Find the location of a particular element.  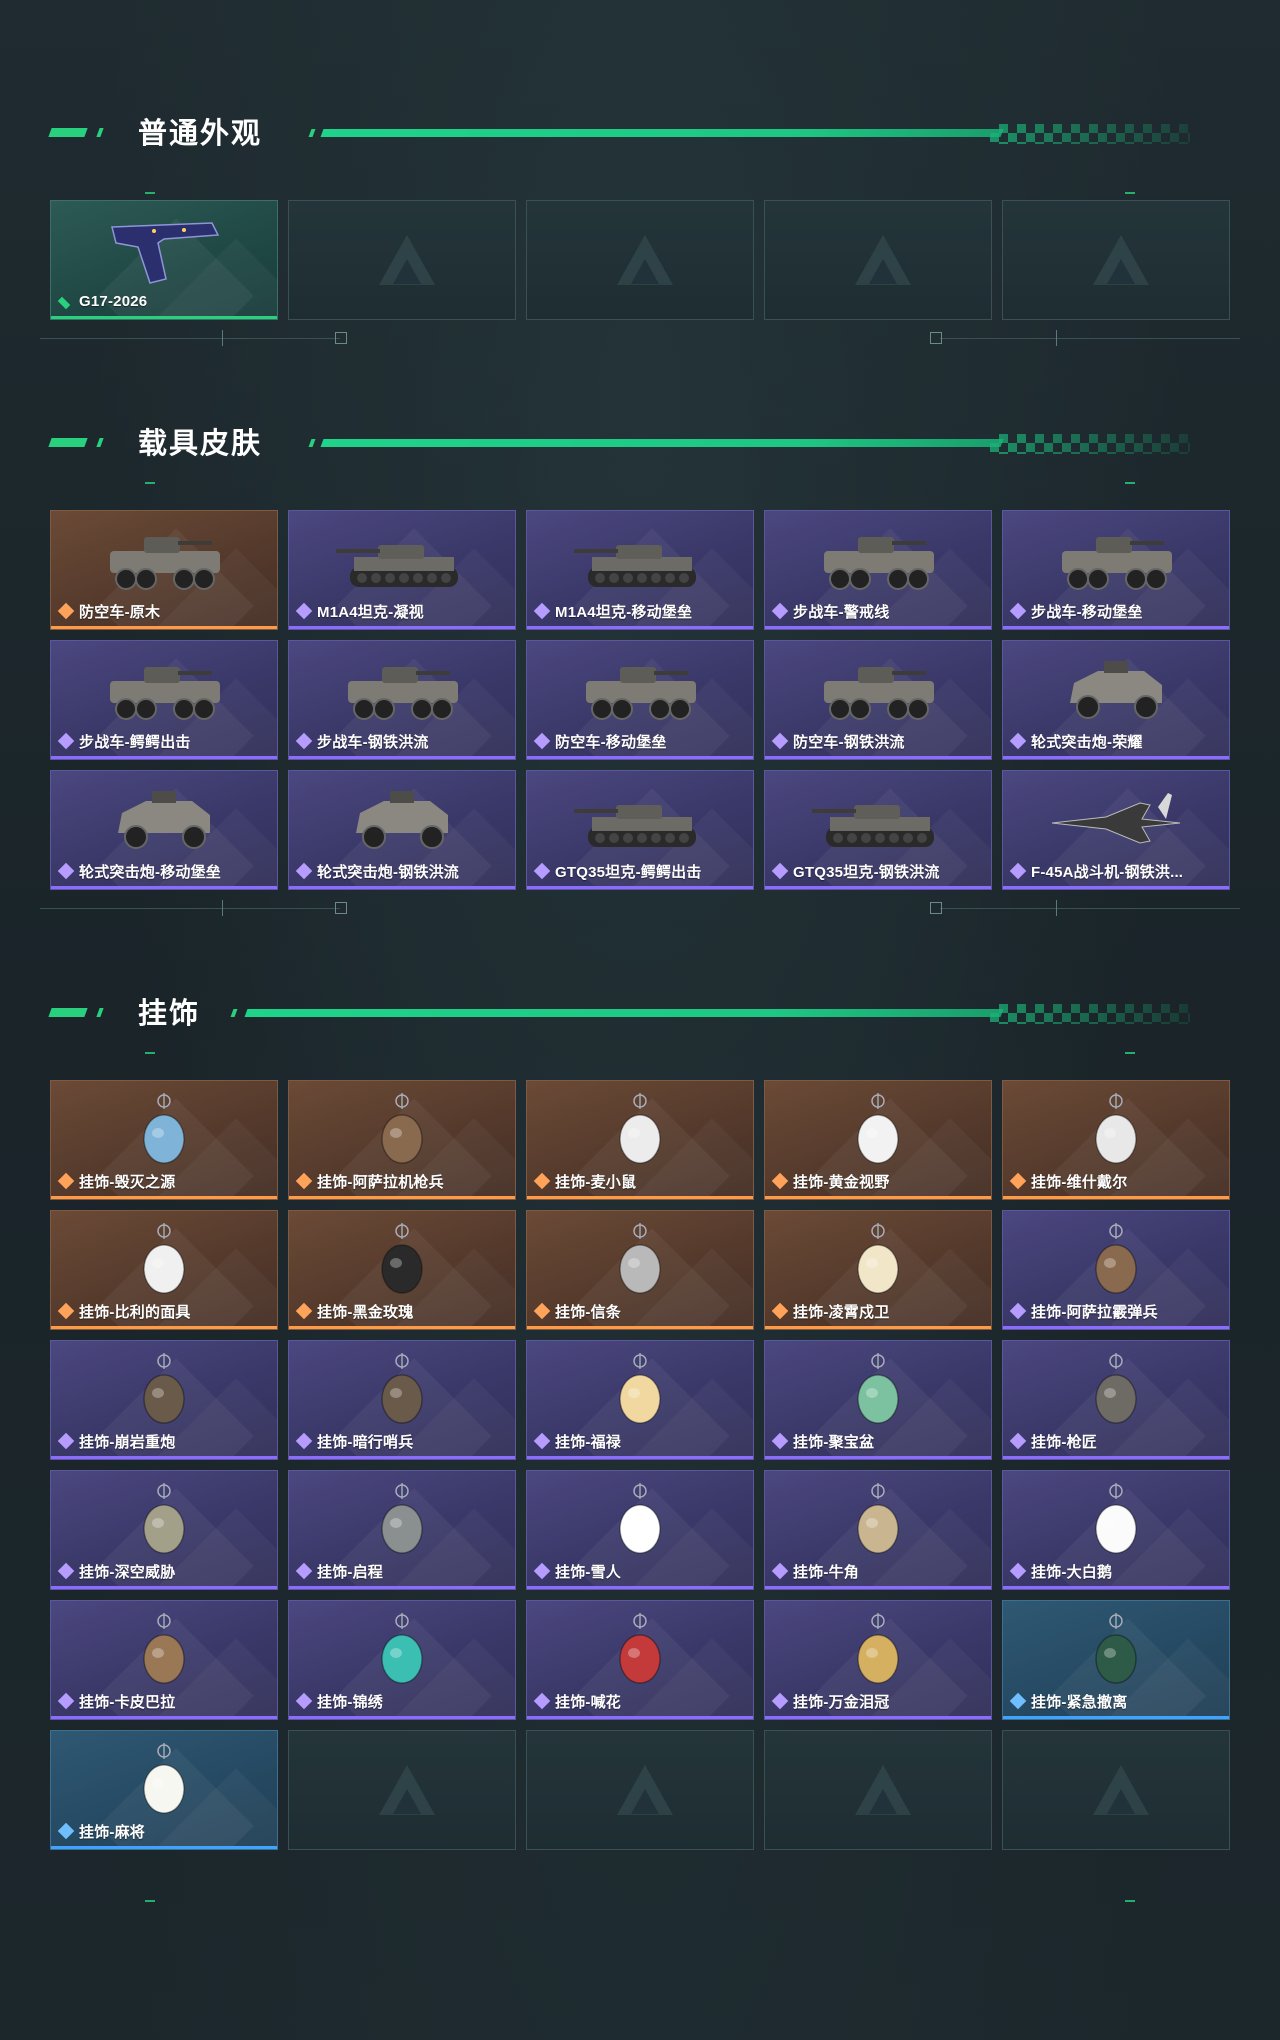

item-card: 挂饰-黄金视野 is located at coordinates (878, 1140).